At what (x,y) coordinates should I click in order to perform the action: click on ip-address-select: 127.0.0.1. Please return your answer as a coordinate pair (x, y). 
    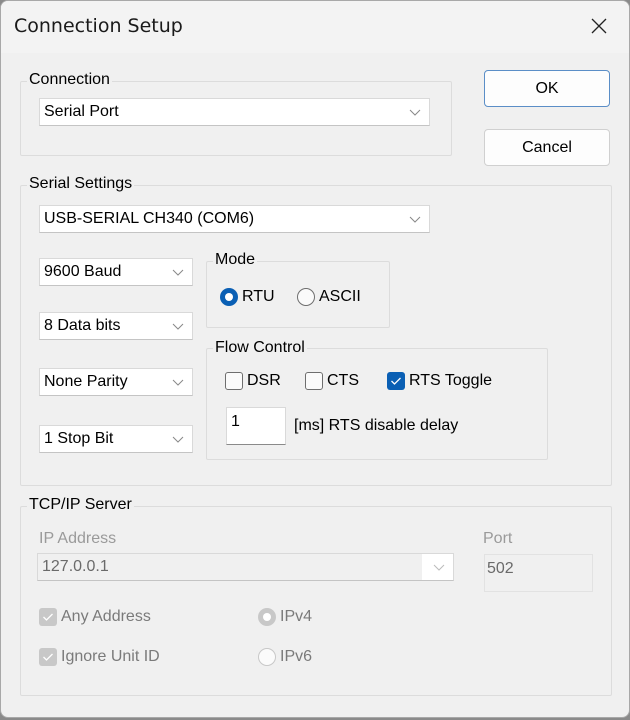
    Looking at the image, I should click on (245, 567).